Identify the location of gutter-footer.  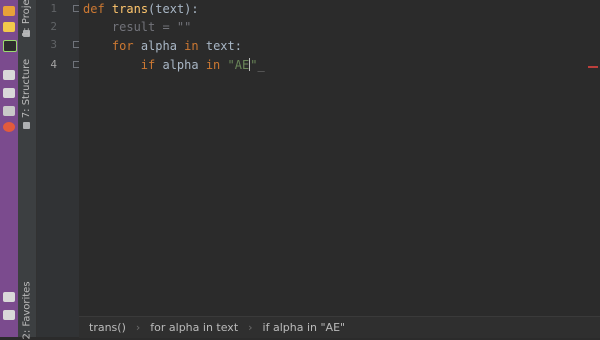
(58, 326).